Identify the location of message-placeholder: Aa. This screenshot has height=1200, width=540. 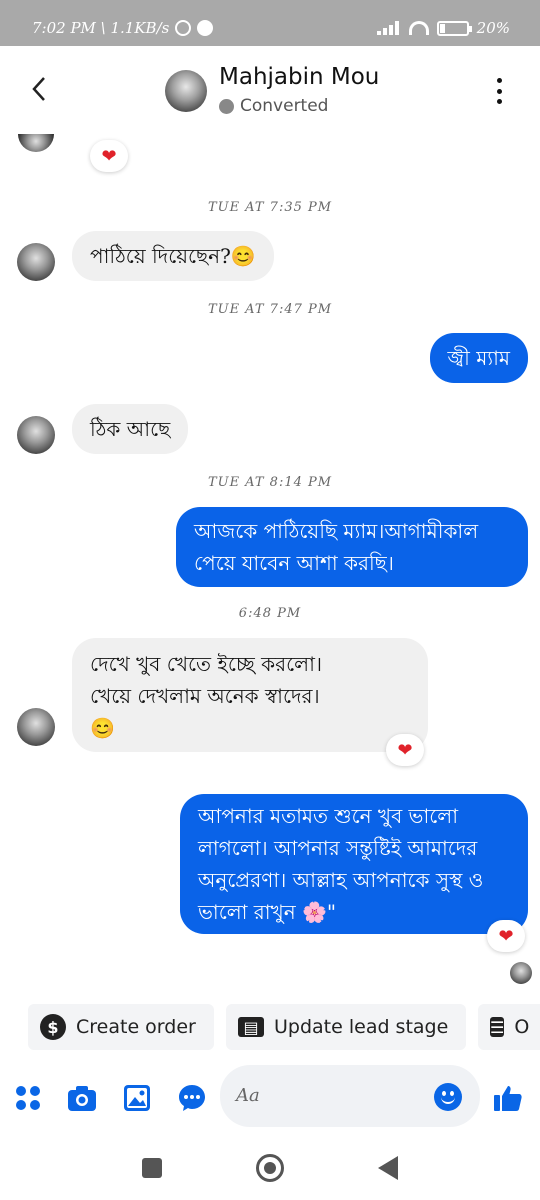
(248, 1095).